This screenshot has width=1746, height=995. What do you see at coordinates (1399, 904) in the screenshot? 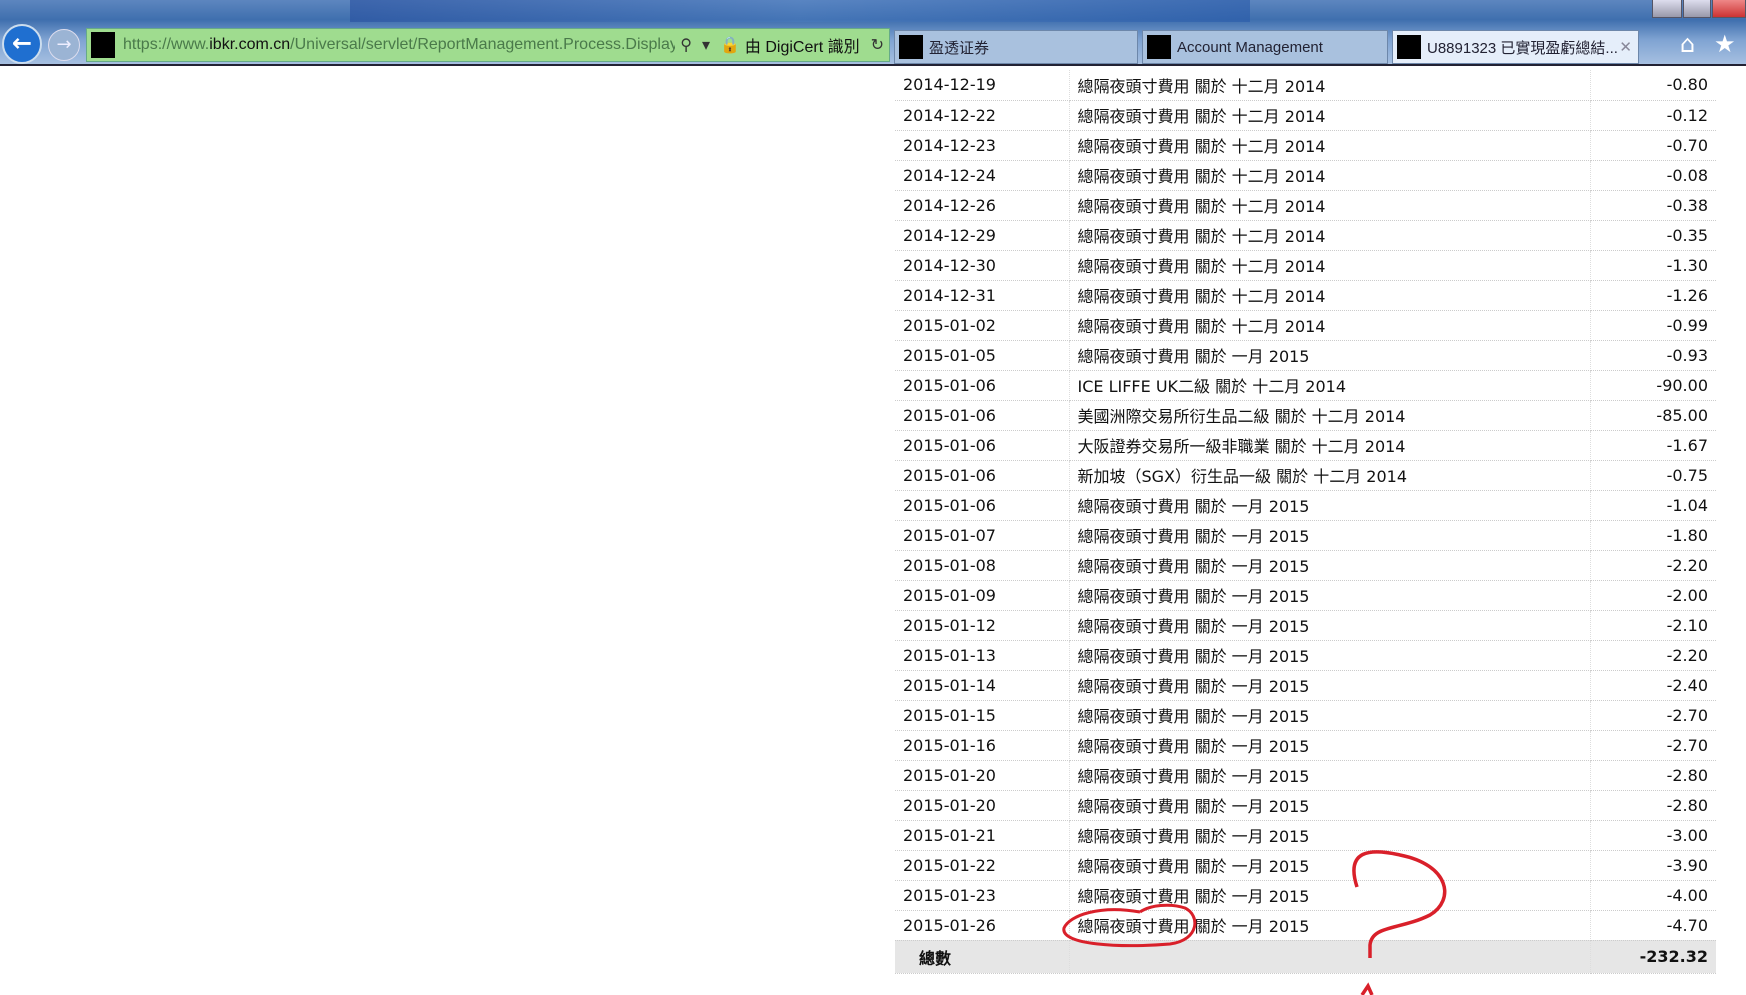
I see `question-mark-annotation` at bounding box center [1399, 904].